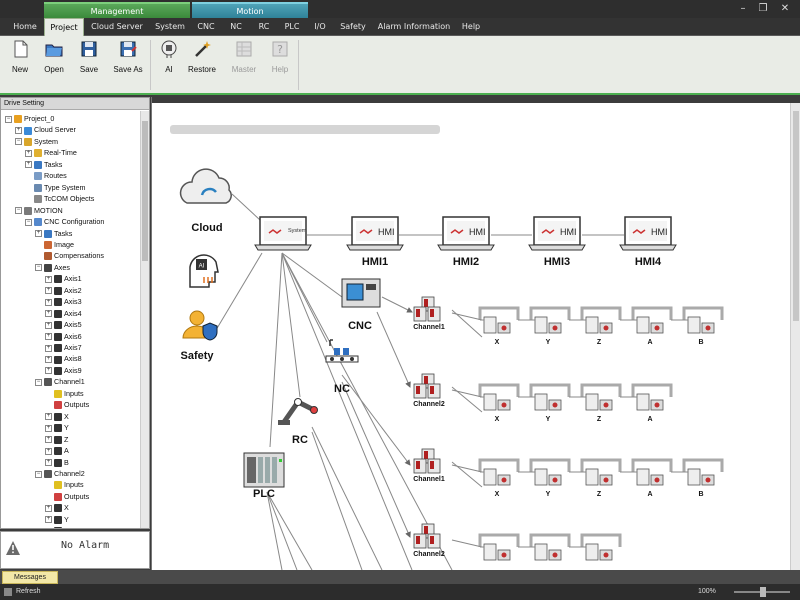  I want to click on tab-help: Help, so click(471, 27).